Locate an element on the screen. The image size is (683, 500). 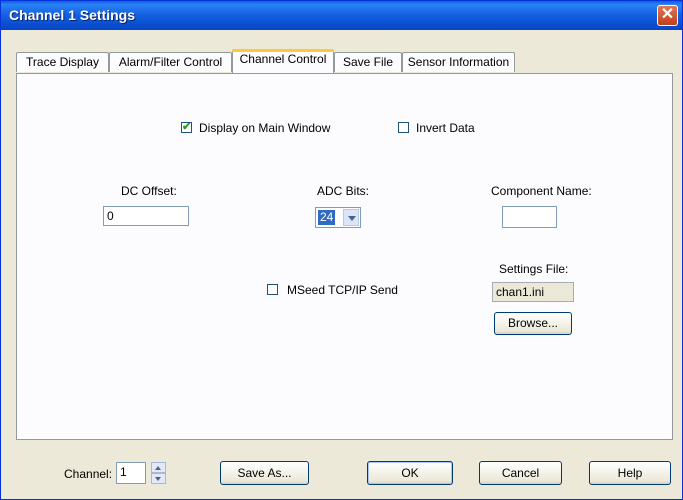
dc-offset-label: DC Offset: is located at coordinates (149, 191).